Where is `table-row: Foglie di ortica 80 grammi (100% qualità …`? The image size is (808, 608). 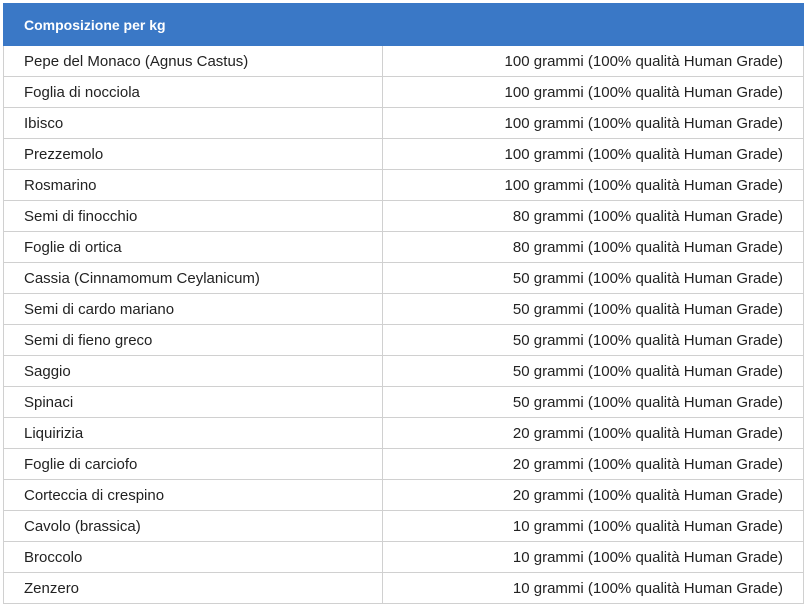
table-row: Foglie di ortica 80 grammi (100% qualità … is located at coordinates (404, 247).